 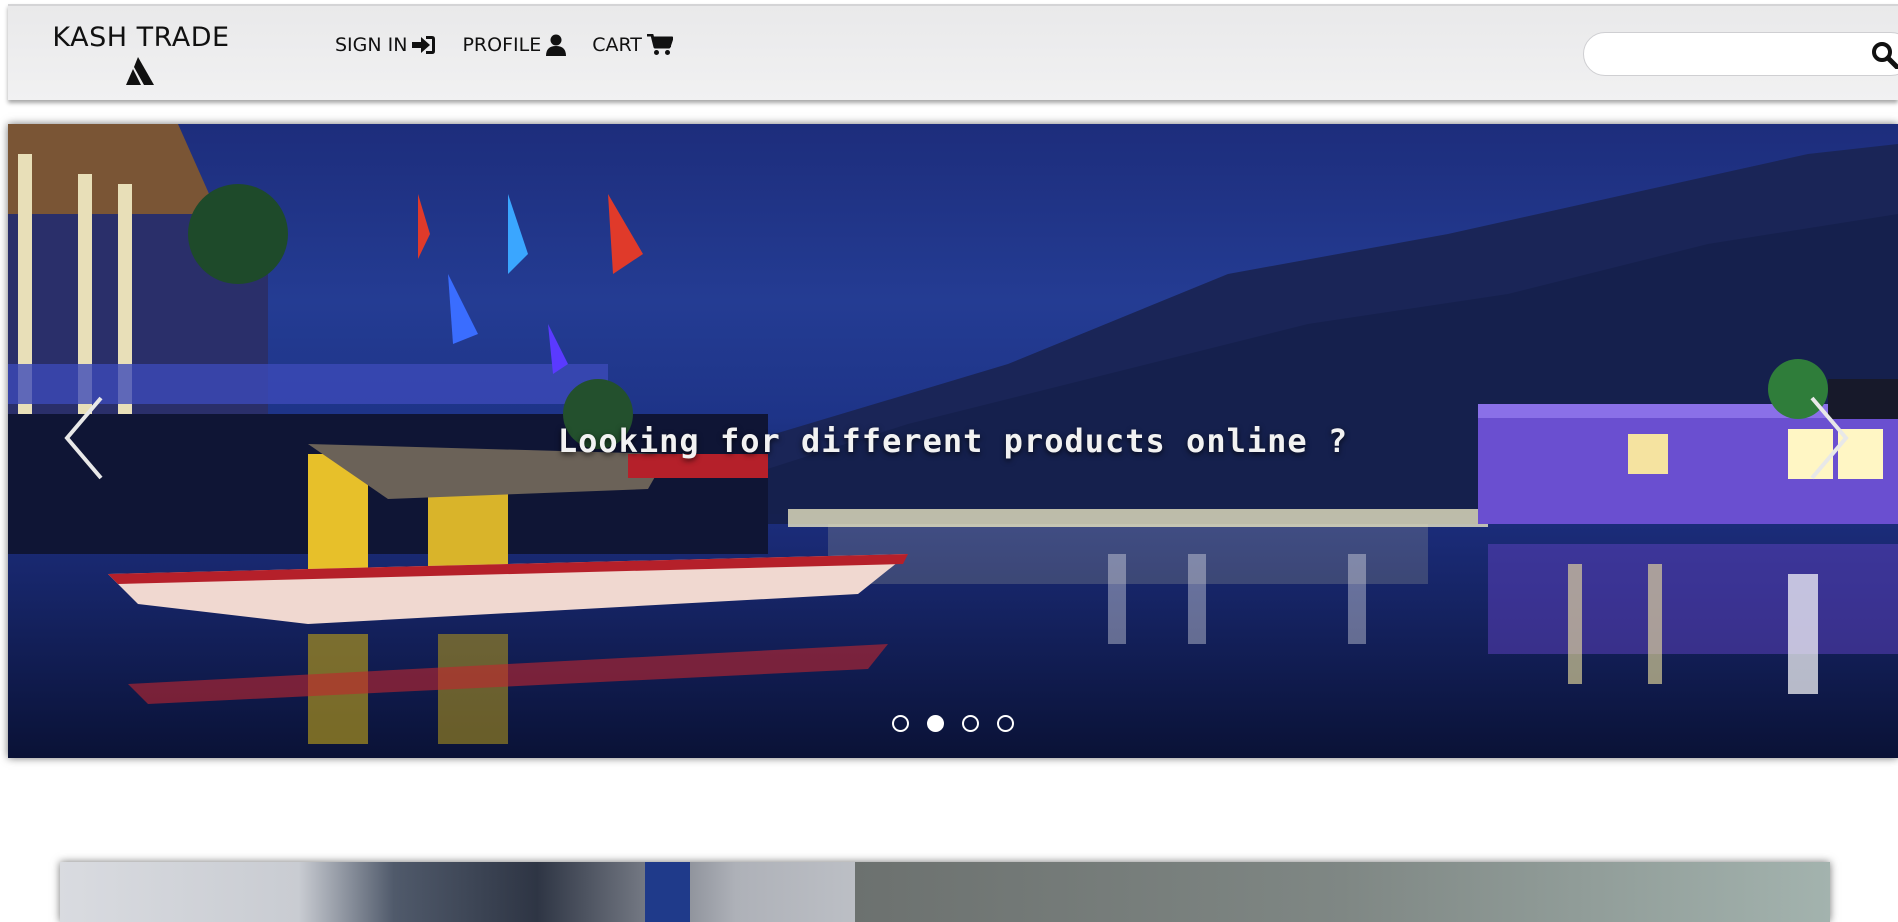 I want to click on carousel-caption: Looking for different products online ?, so click(x=953, y=441).